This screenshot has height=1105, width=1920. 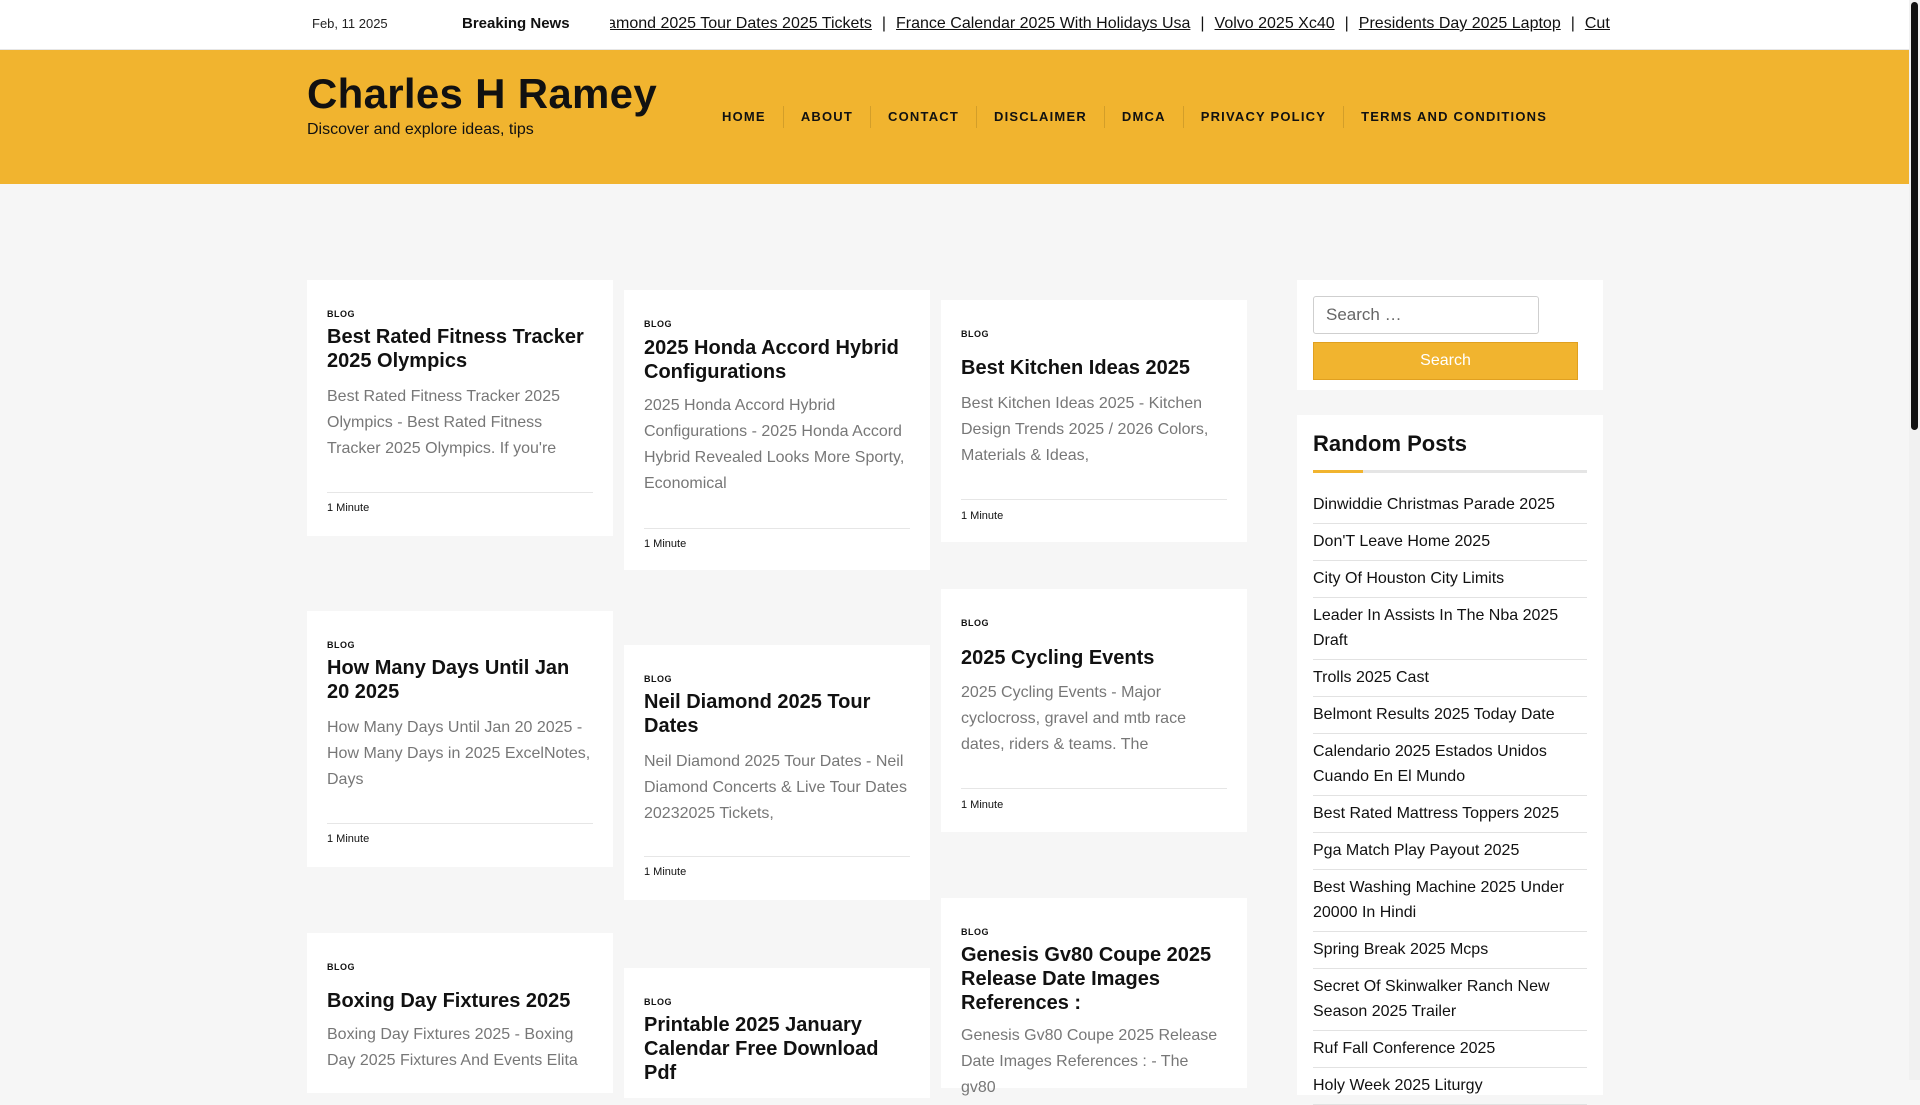 What do you see at coordinates (1338, 471) in the screenshot?
I see `widget-title-accent` at bounding box center [1338, 471].